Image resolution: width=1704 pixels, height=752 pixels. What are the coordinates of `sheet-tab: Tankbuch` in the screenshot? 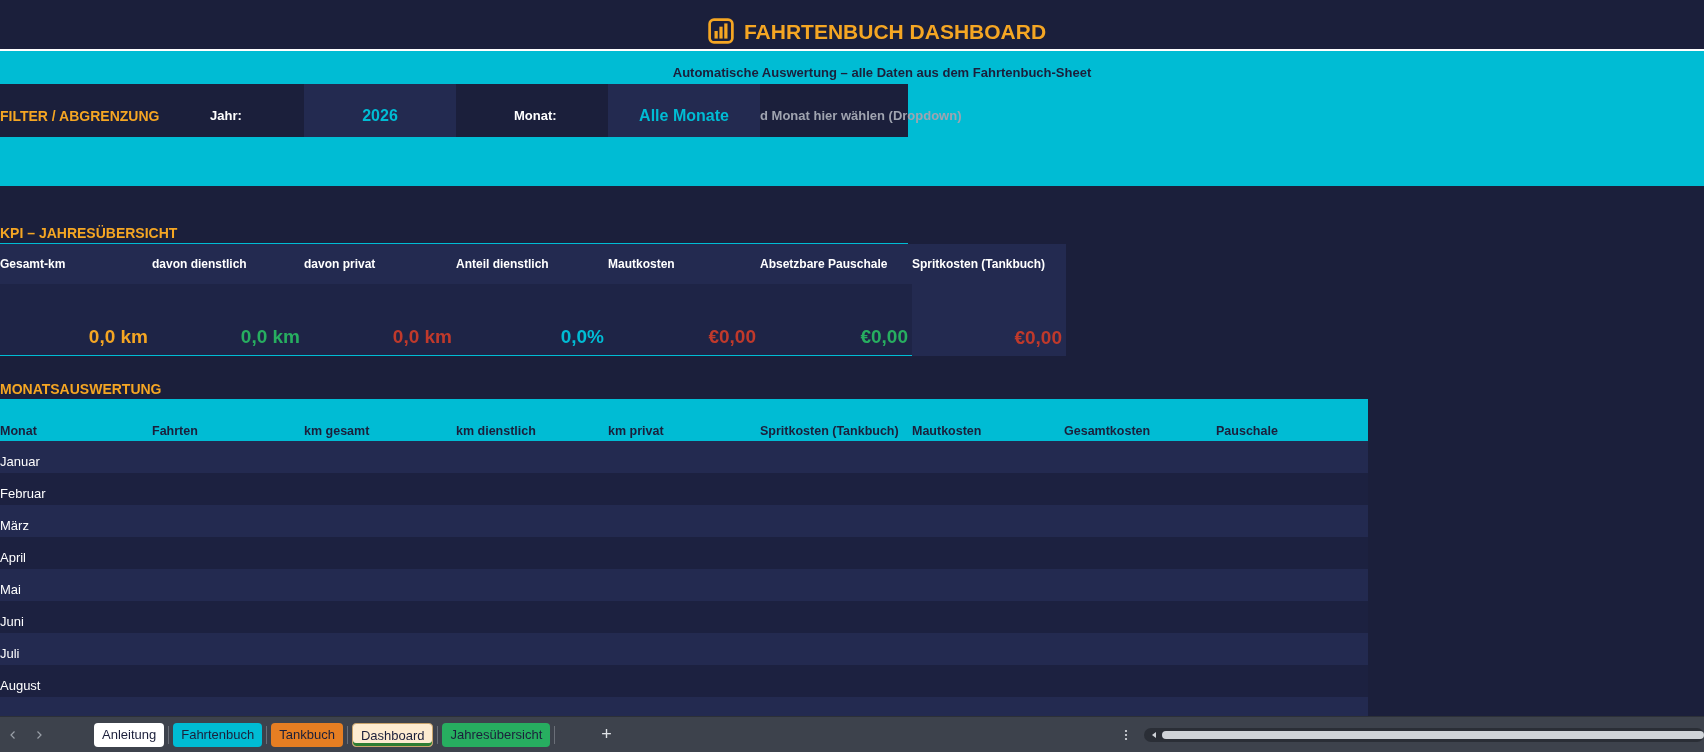 It's located at (307, 734).